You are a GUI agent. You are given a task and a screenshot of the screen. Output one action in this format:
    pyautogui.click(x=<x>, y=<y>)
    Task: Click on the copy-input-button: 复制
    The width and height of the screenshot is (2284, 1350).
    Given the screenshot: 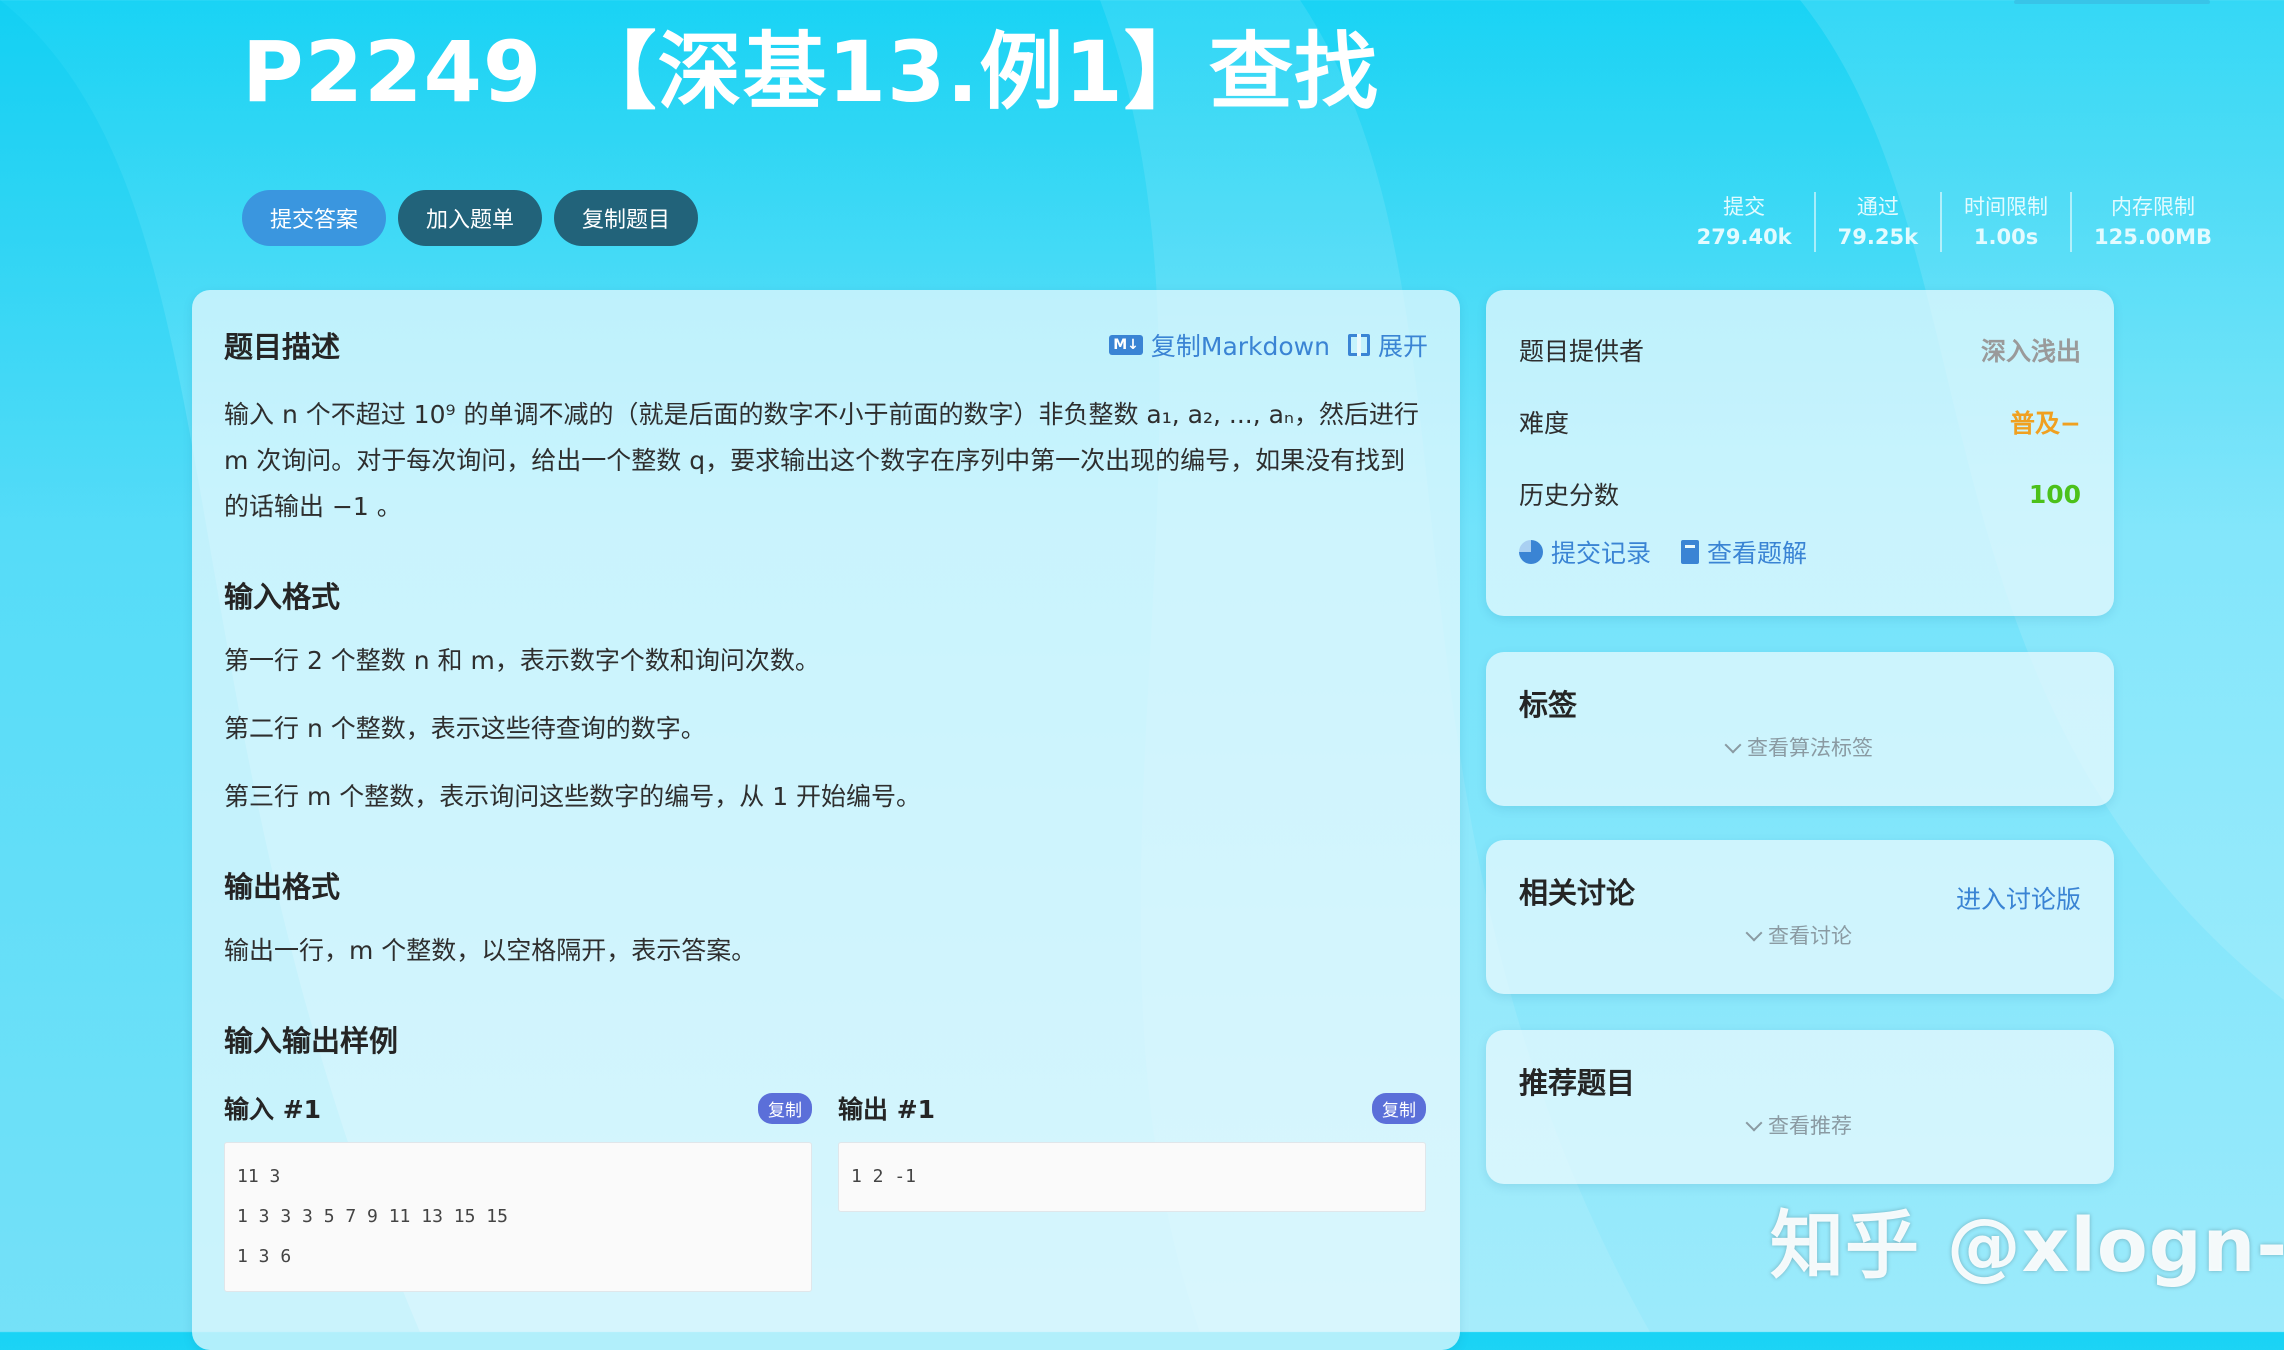 What is the action you would take?
    pyautogui.click(x=785, y=1108)
    